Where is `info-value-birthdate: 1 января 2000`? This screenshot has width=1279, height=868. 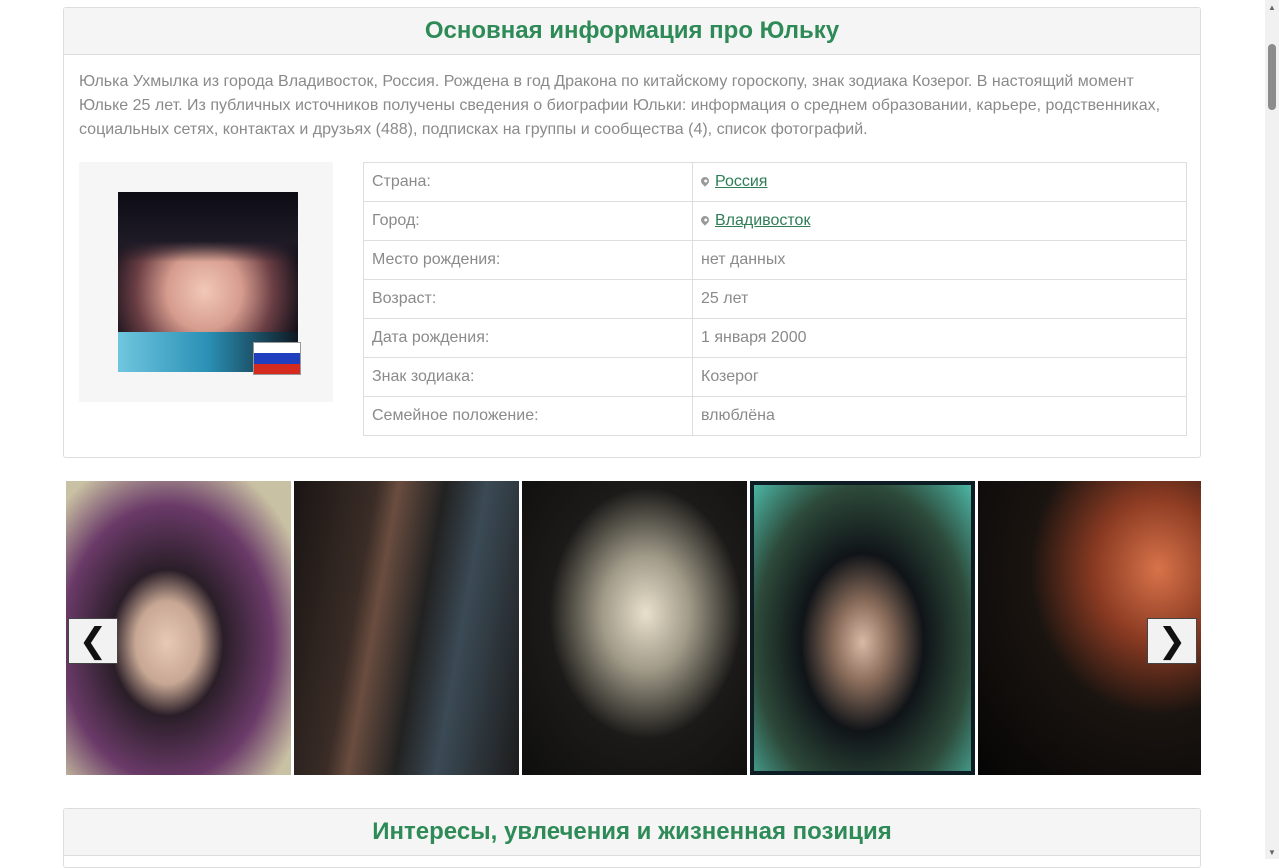
info-value-birthdate: 1 января 2000 is located at coordinates (939, 338).